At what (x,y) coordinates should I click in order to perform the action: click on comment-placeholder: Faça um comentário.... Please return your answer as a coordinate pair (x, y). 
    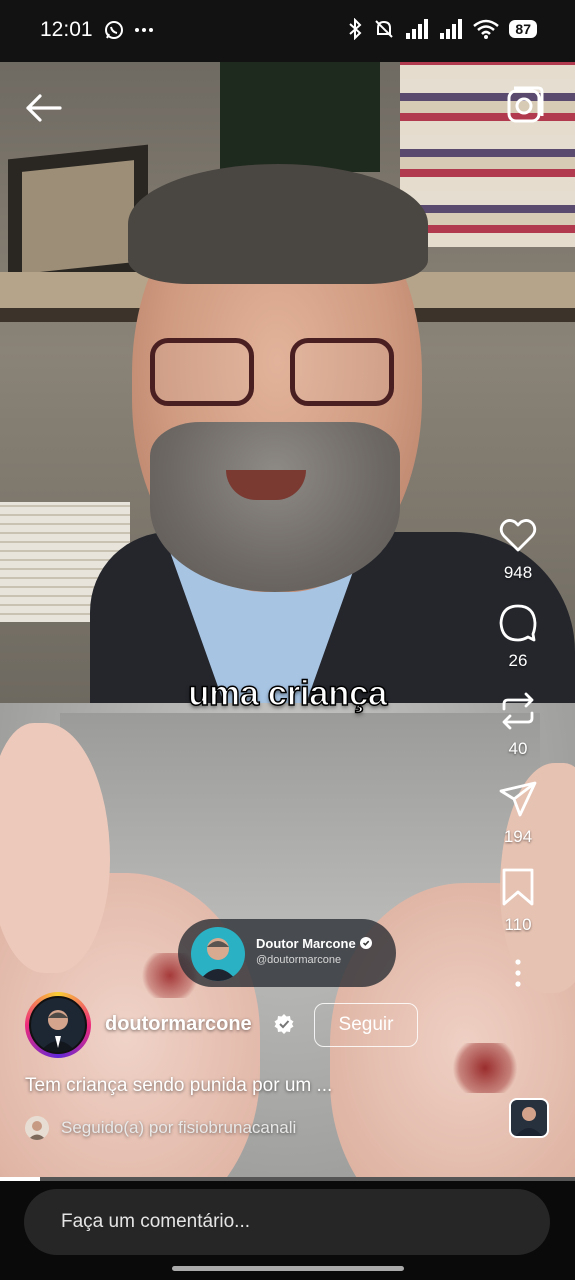
    Looking at the image, I should click on (156, 1221).